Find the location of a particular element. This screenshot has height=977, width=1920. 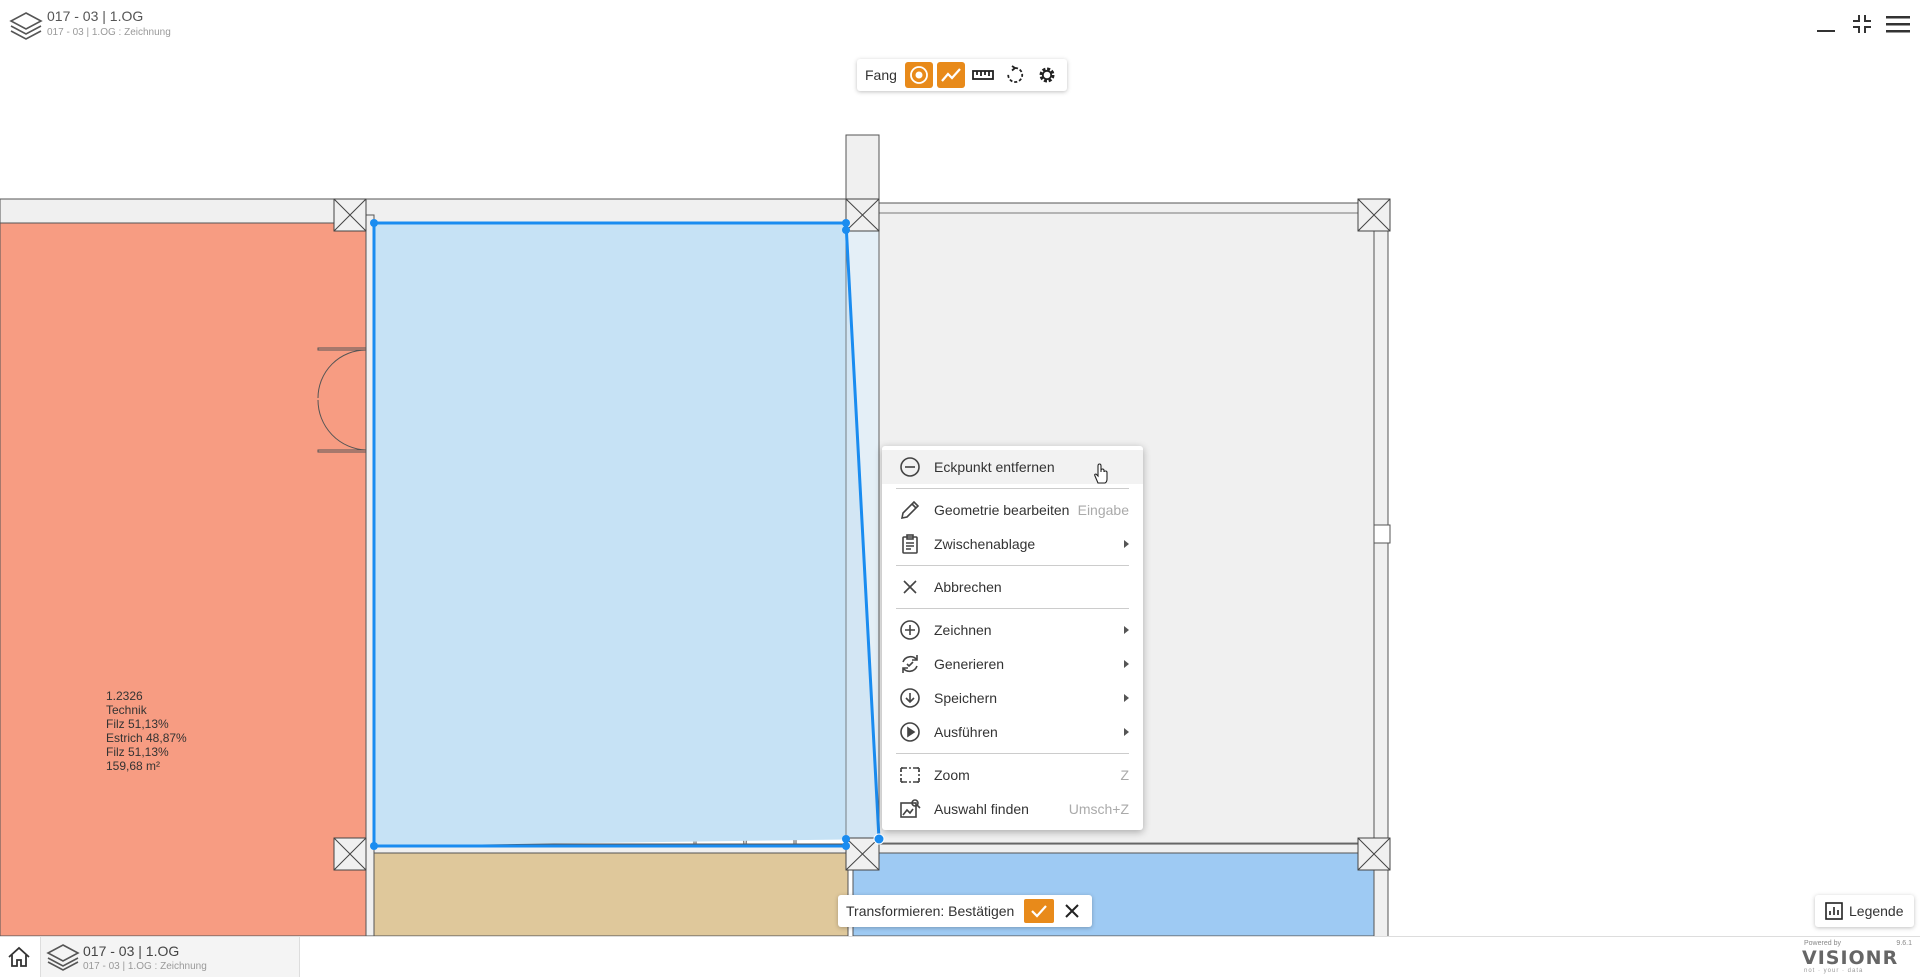

plus-circle-icon is located at coordinates (910, 630).